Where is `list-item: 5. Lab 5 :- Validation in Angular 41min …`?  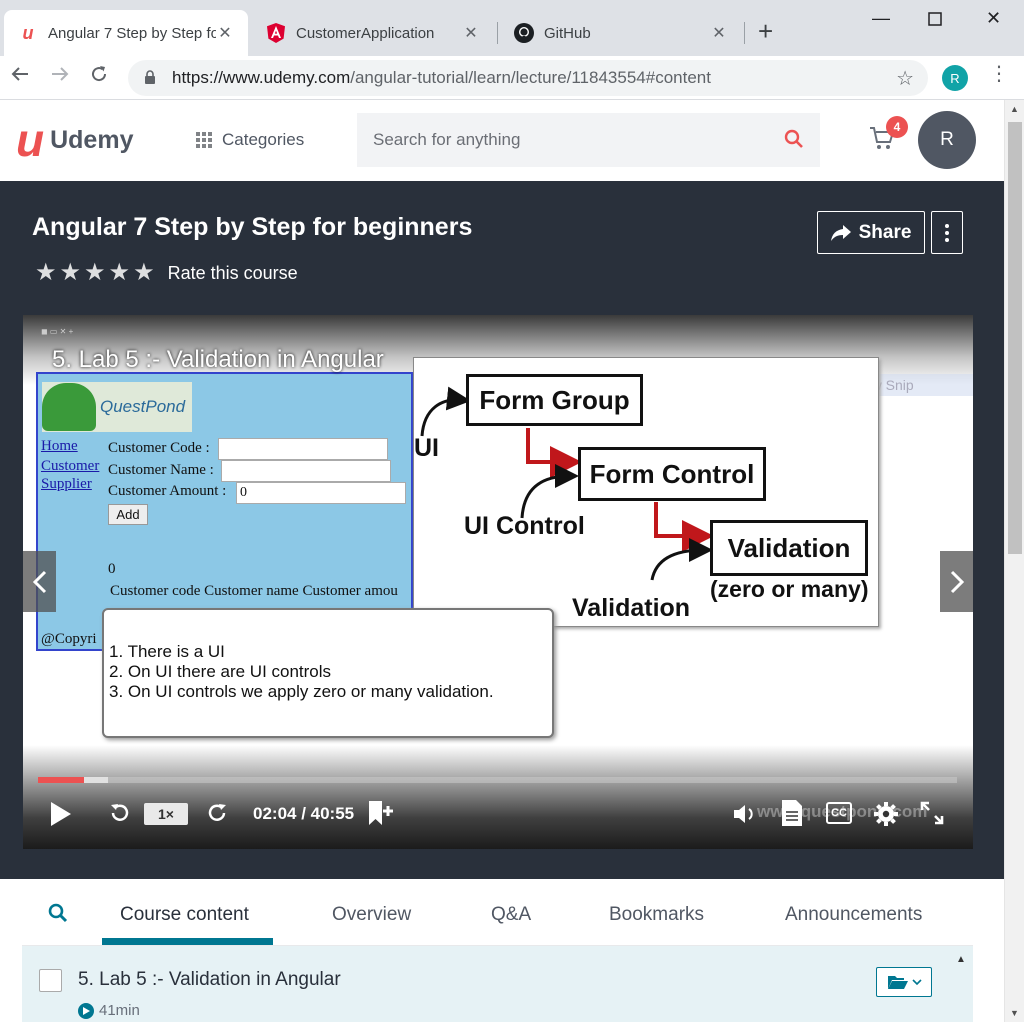
list-item: 5. Lab 5 :- Validation in Angular 41min … is located at coordinates (497, 984).